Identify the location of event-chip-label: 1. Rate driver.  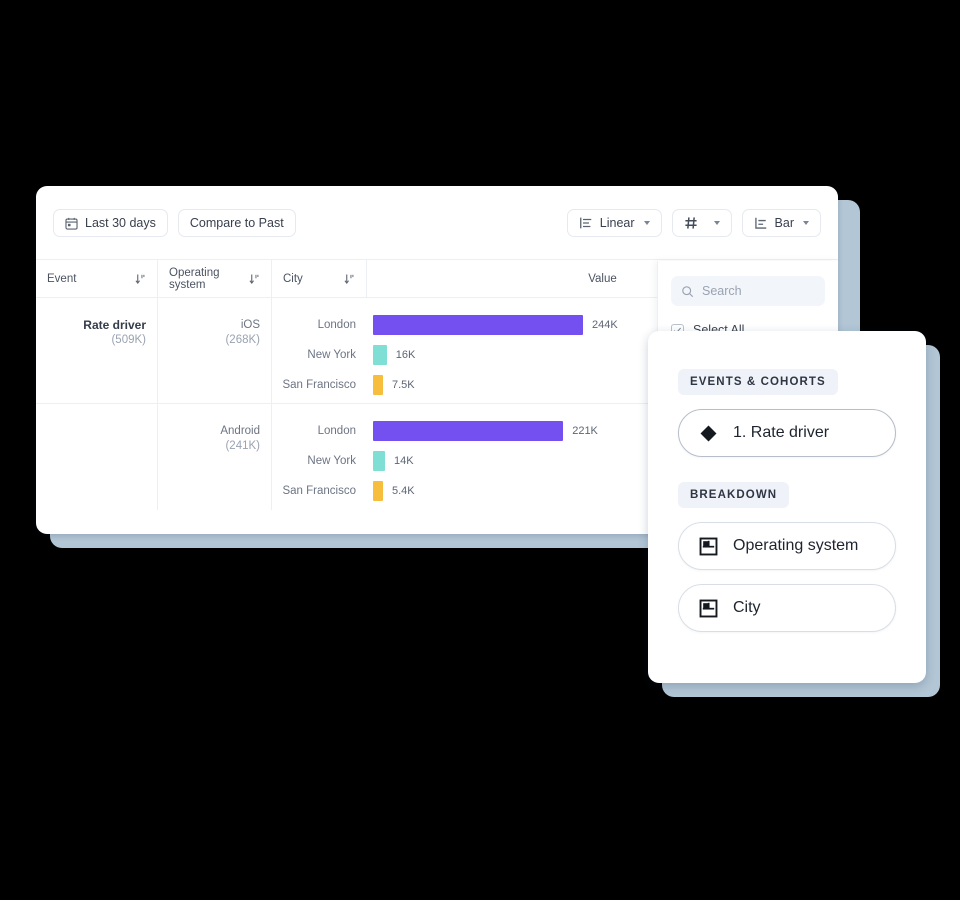
(781, 432).